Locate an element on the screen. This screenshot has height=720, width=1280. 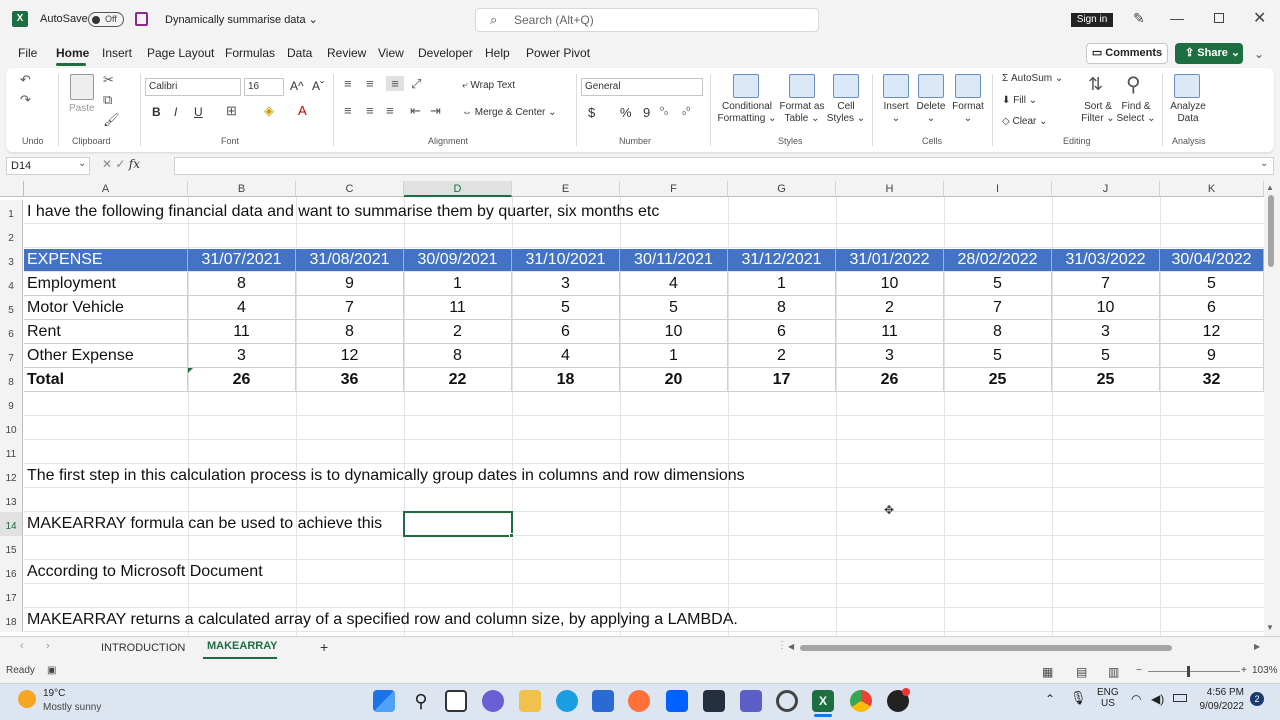
autosum-button: Σ AutoSum ⌄ is located at coordinates (1032, 78).